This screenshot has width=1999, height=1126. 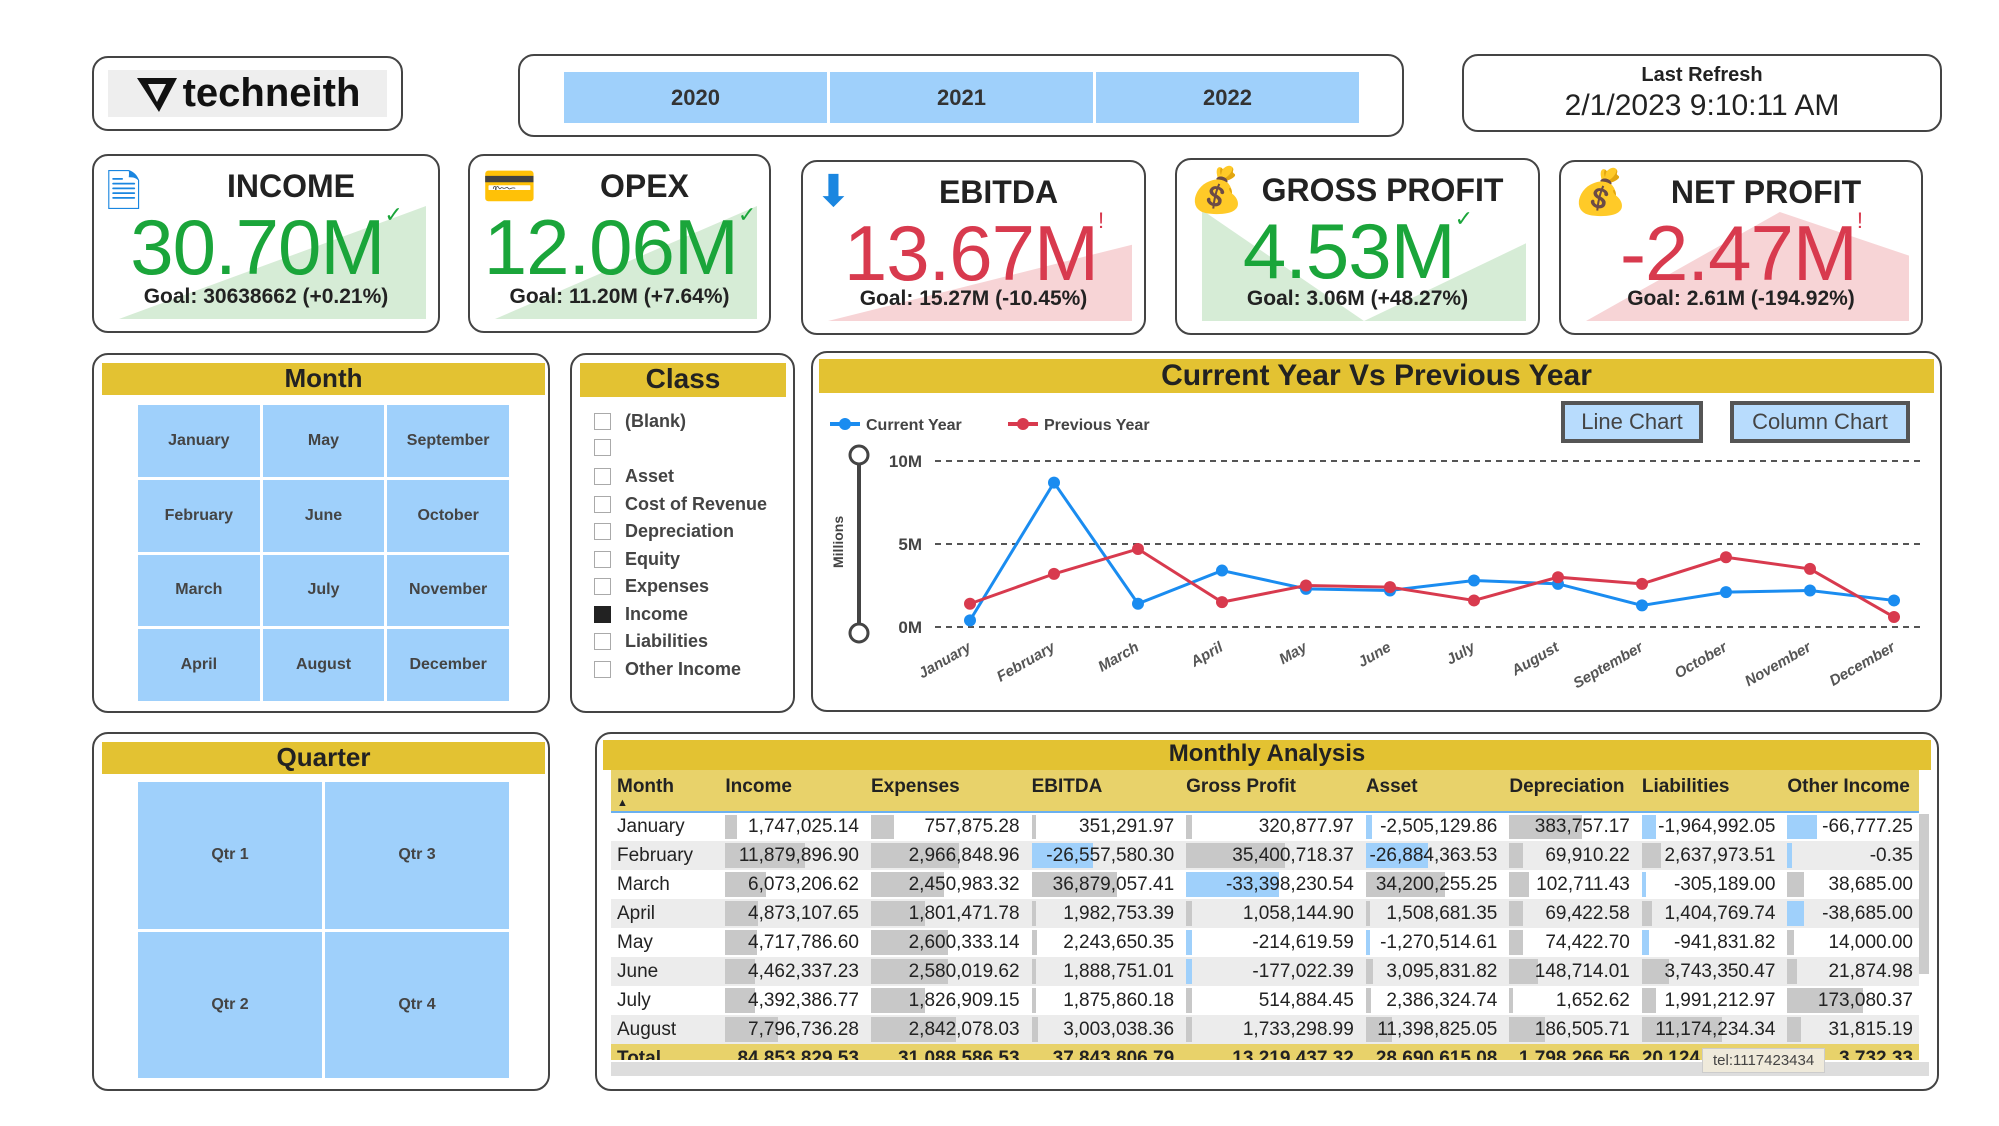 I want to click on kpi-title: INCOME, so click(x=291, y=186).